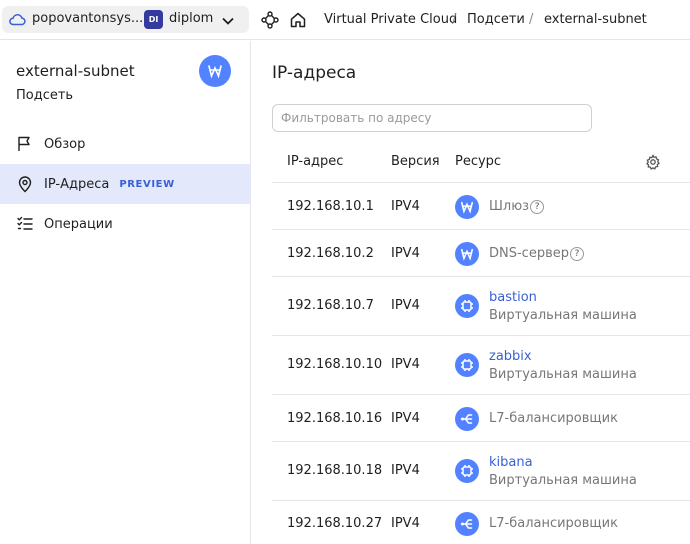 This screenshot has height=544, width=690. I want to click on folder-name: diplom, so click(191, 18).